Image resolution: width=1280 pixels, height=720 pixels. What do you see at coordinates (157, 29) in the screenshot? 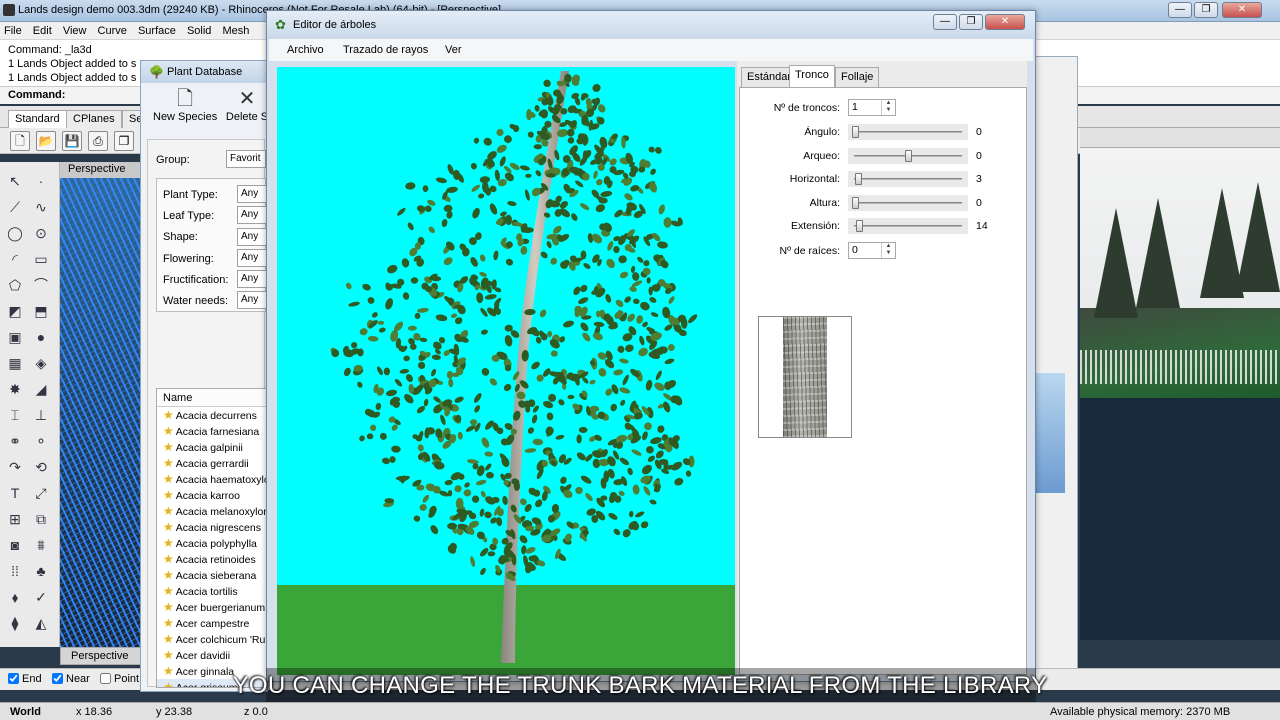
I see `menu-surface: Surface` at bounding box center [157, 29].